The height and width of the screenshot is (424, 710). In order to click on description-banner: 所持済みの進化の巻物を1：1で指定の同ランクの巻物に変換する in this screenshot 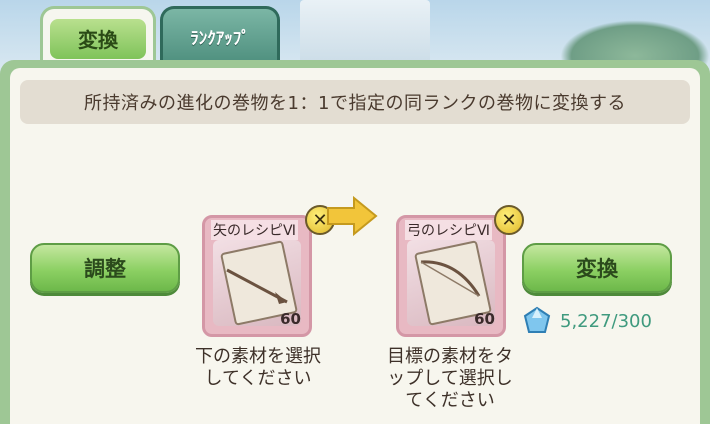, I will do `click(355, 102)`.